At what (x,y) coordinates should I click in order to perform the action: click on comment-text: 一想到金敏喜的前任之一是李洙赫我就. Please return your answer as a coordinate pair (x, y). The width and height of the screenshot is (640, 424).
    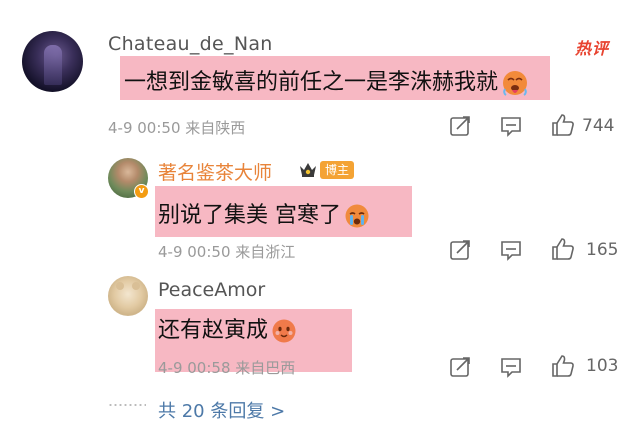
    Looking at the image, I should click on (326, 80).